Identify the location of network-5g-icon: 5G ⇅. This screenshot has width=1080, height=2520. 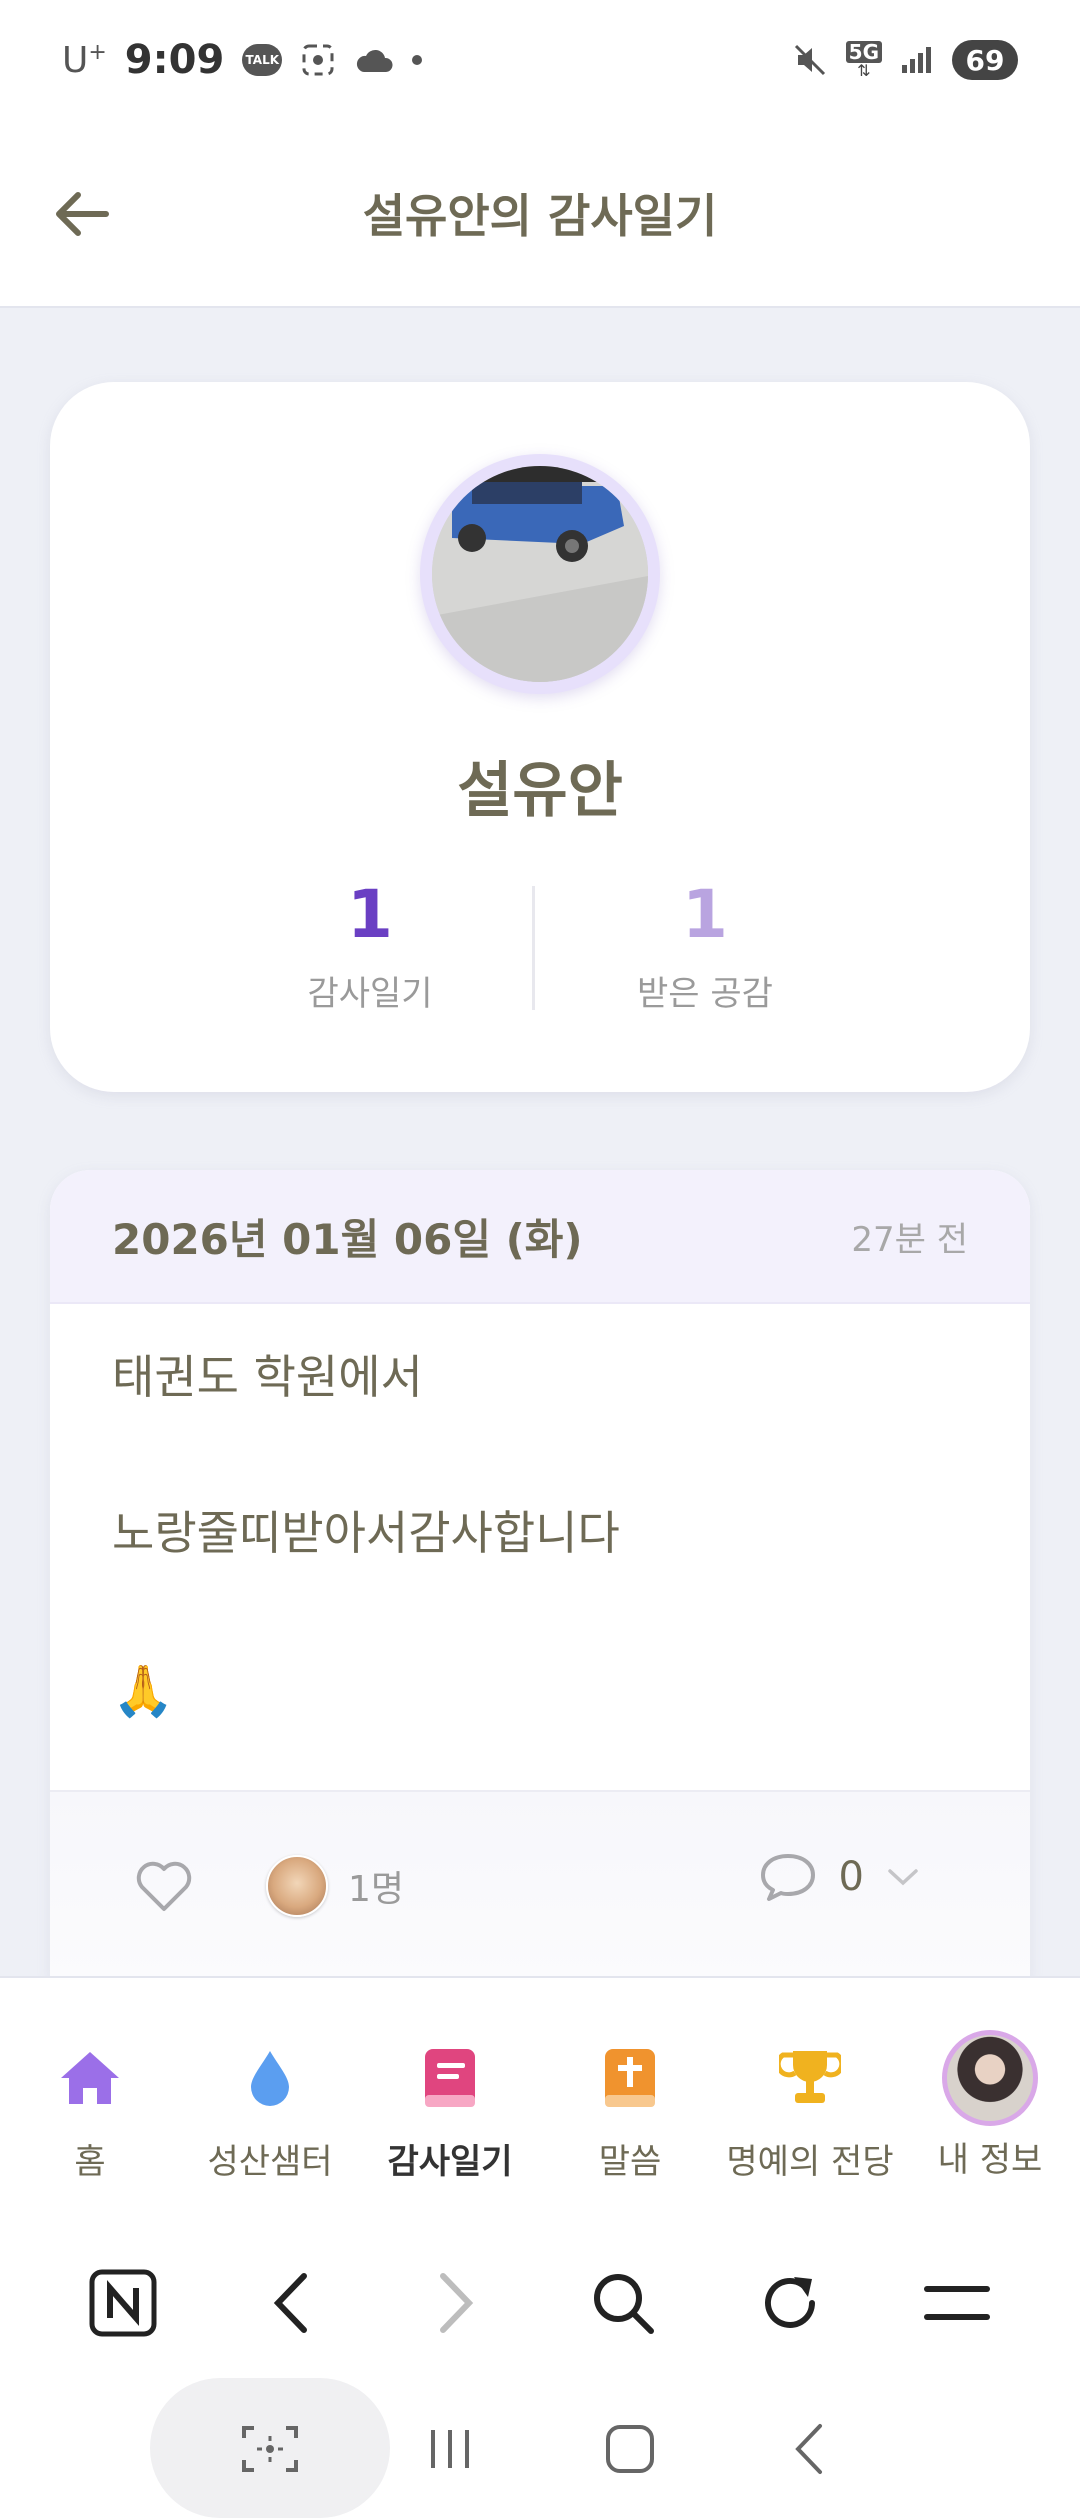
(863, 60).